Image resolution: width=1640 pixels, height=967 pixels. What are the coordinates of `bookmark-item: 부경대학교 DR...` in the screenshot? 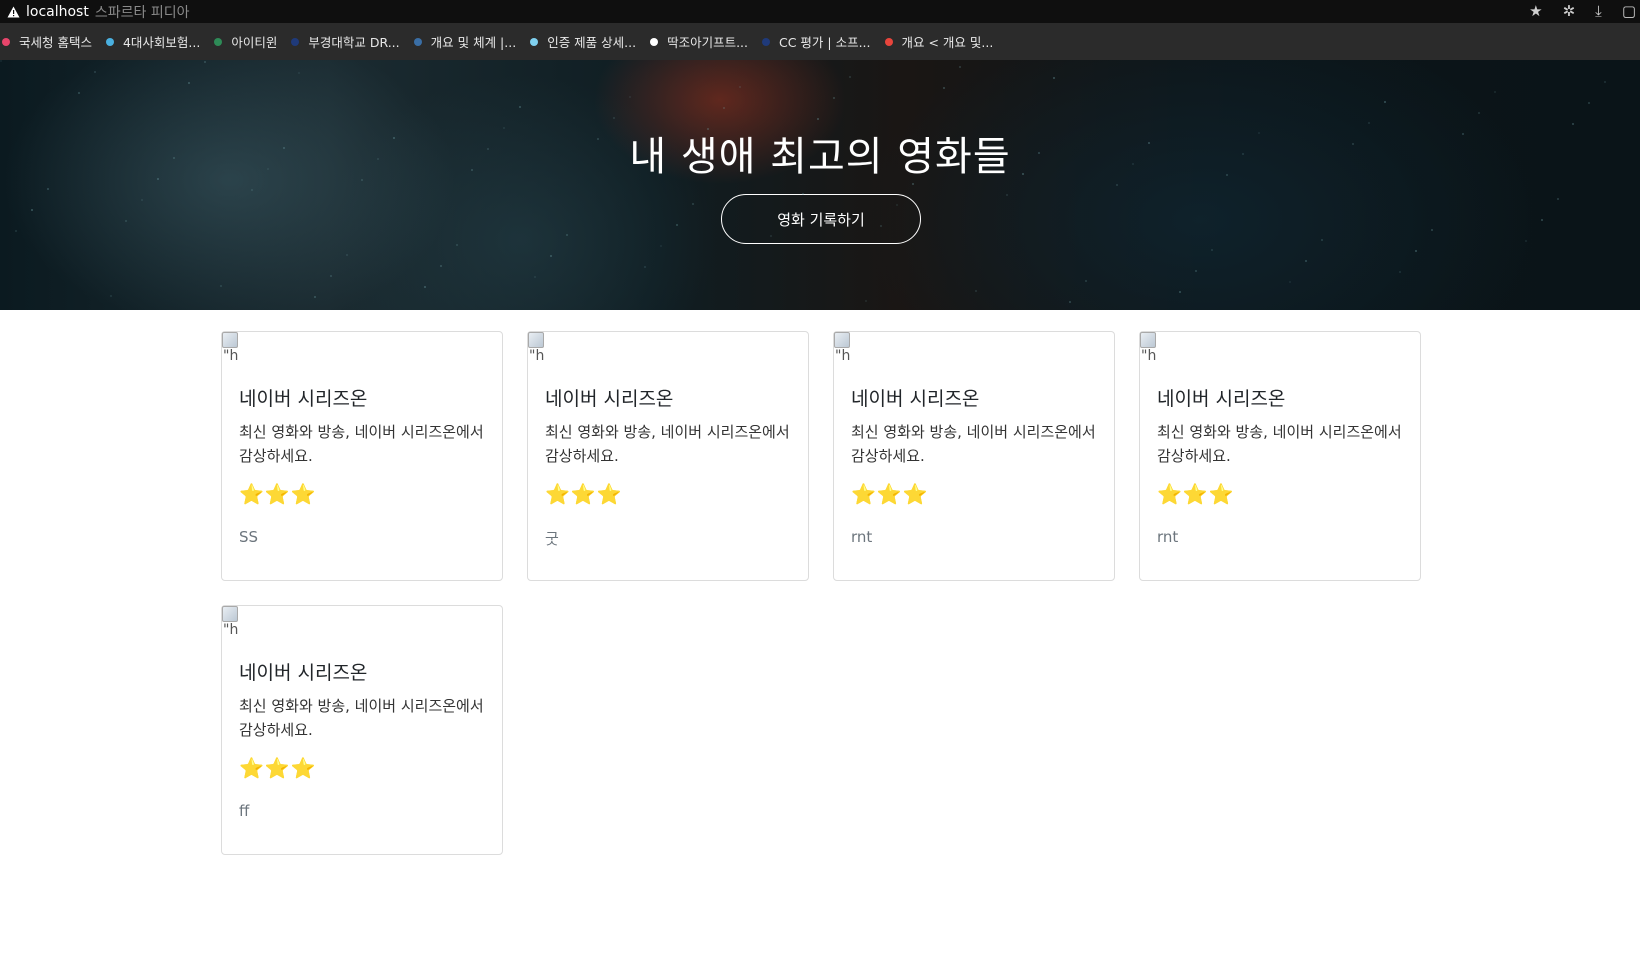 It's located at (345, 41).